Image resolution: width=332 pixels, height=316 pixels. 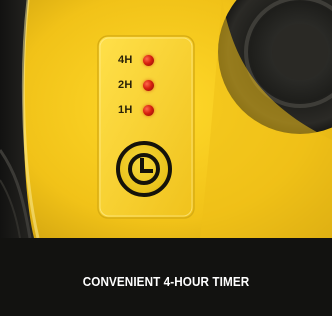 What do you see at coordinates (125, 110) in the screenshot?
I see `timer-setting-label-1h: 1H` at bounding box center [125, 110].